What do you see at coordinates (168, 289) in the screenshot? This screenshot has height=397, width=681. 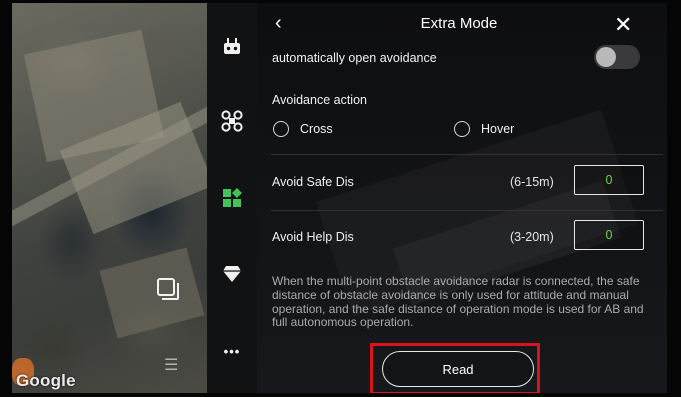 I see `map-layers-icon` at bounding box center [168, 289].